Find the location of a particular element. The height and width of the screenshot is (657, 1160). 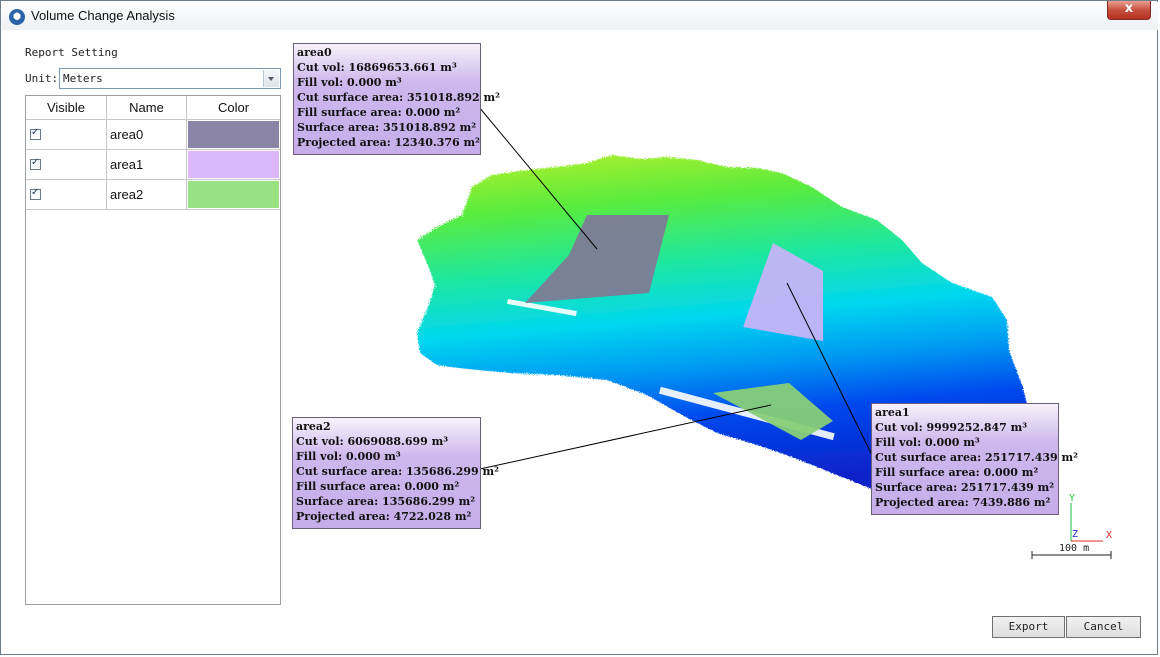

area-name: area0 is located at coordinates (126, 134).